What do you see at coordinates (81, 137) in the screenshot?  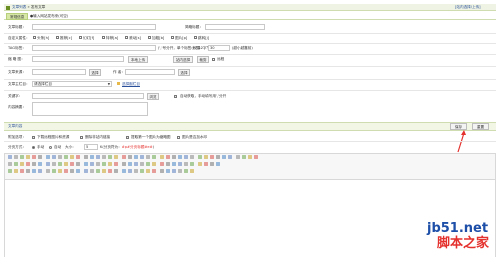 I see `remove-links-checkbox` at bounding box center [81, 137].